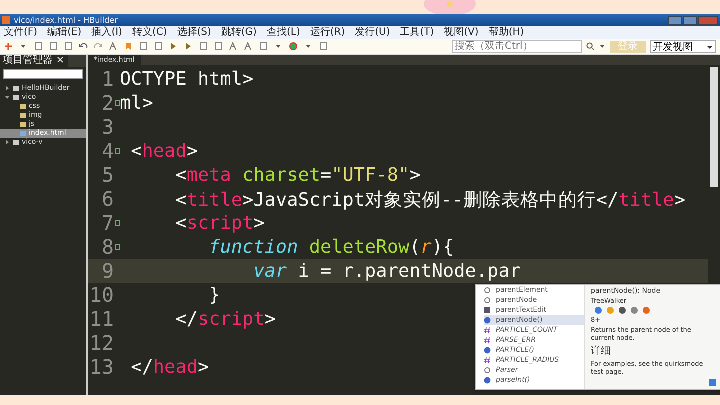 The image size is (720, 405). What do you see at coordinates (297, 175) in the screenshot?
I see `code-line: <meta charset="UTF-8">` at bounding box center [297, 175].